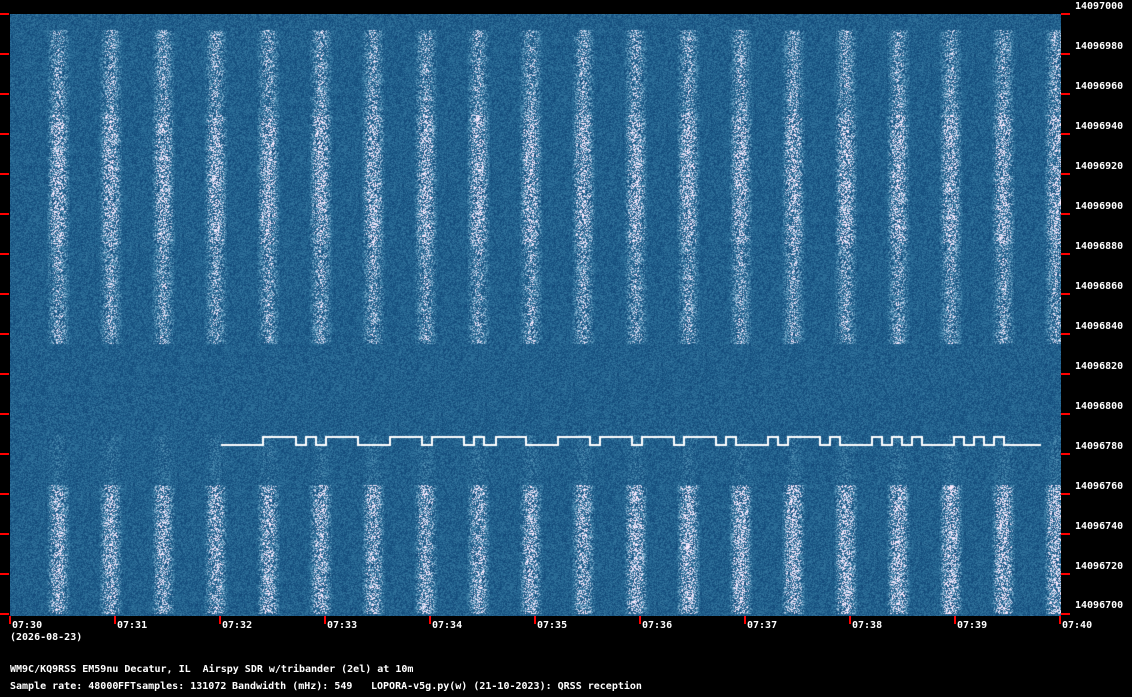 This screenshot has height=697, width=1132. Describe the element at coordinates (1099, 286) in the screenshot. I see `y-tick-label: 14096860` at that location.